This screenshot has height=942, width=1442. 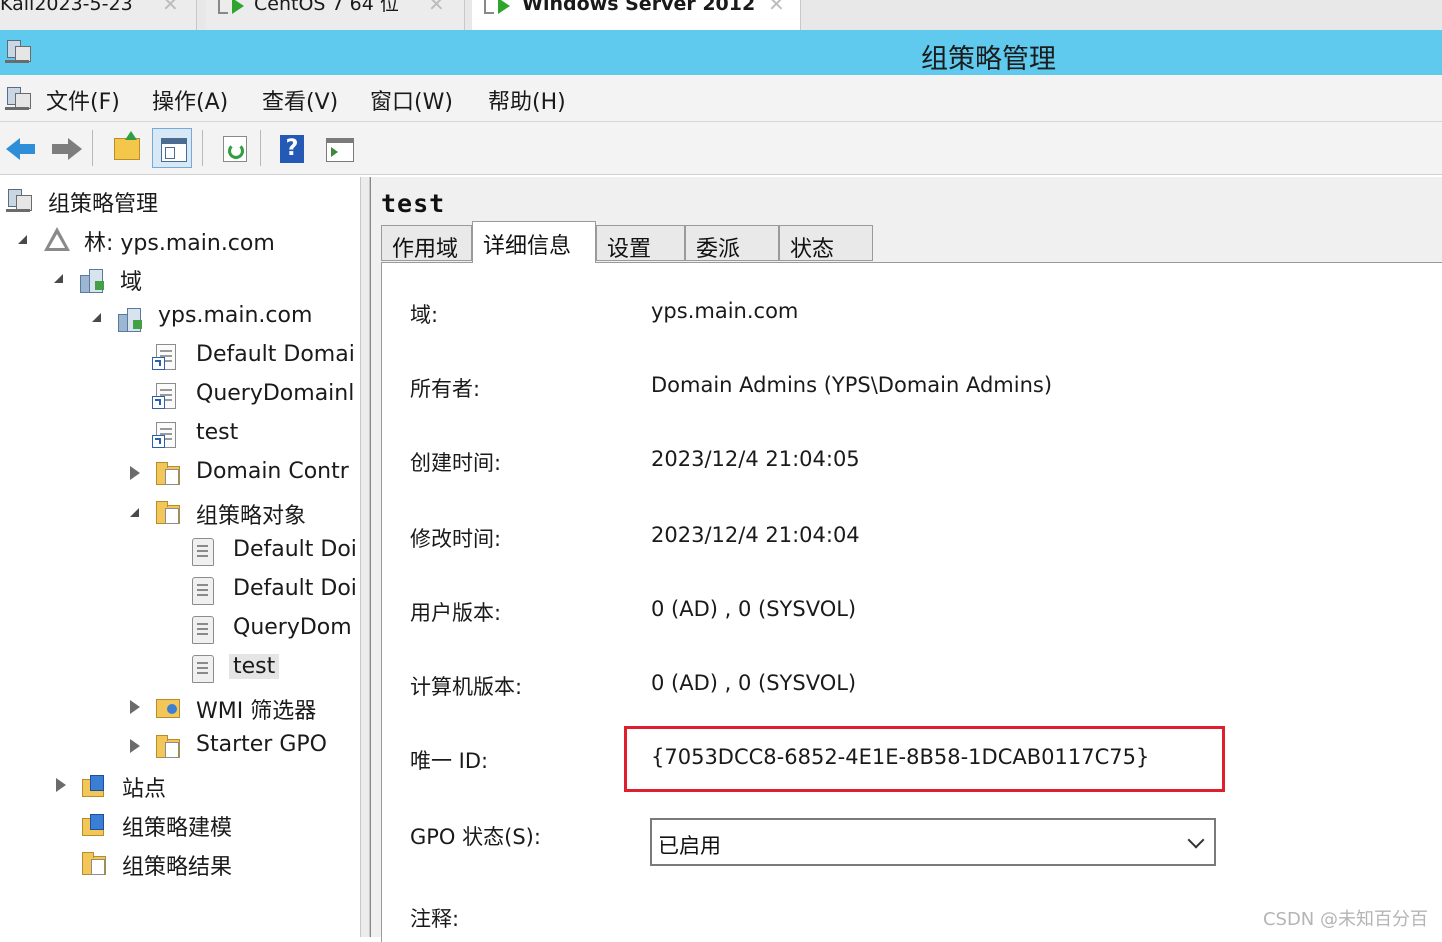 What do you see at coordinates (22, 148) in the screenshot?
I see `back-icon` at bounding box center [22, 148].